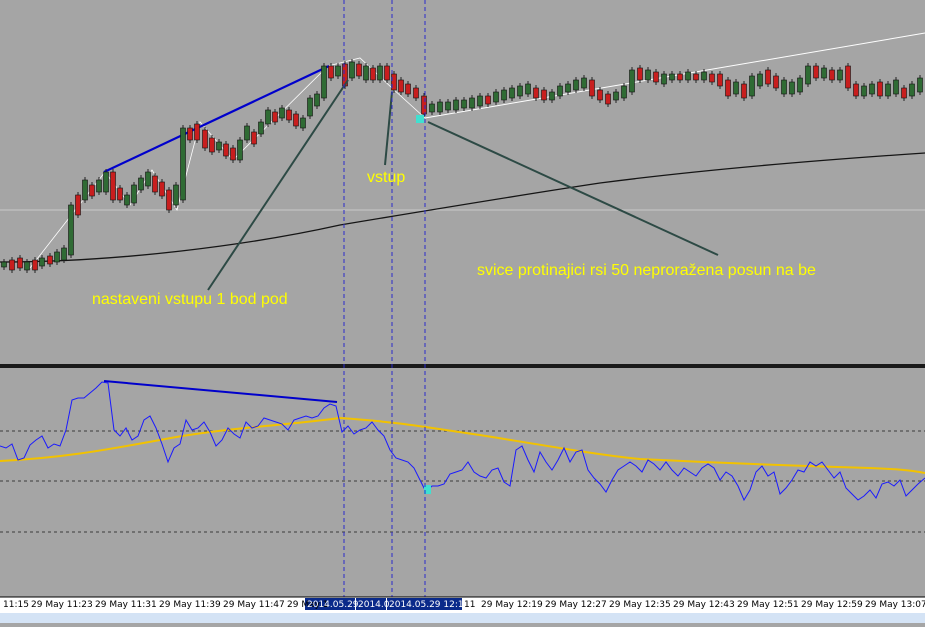 This screenshot has width=925, height=627. Describe the element at coordinates (462, 366) in the screenshot. I see `pane-separator` at that location.